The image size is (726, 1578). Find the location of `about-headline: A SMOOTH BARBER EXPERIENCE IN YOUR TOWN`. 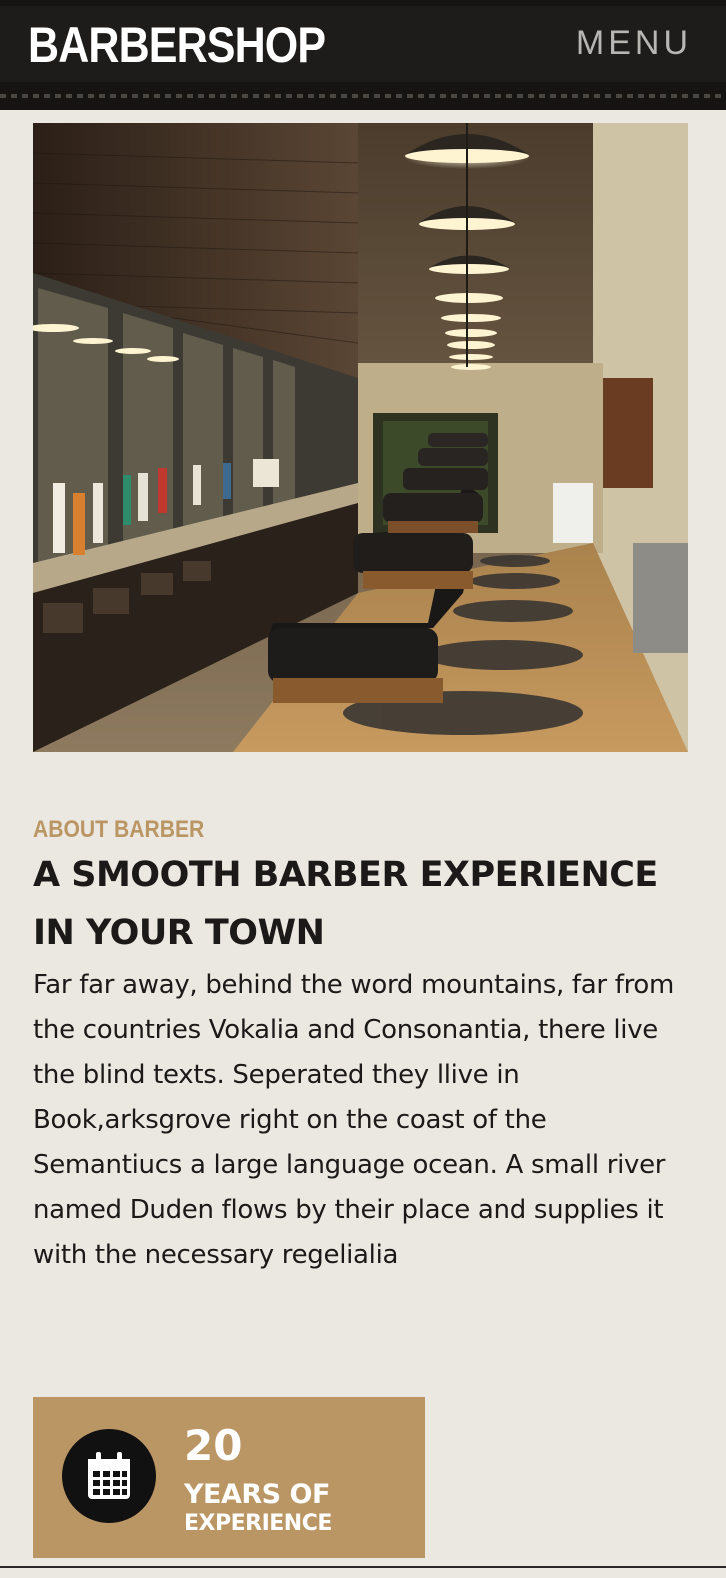

about-headline: A SMOOTH BARBER EXPERIENCE IN YOUR TOWN is located at coordinates (345, 904).